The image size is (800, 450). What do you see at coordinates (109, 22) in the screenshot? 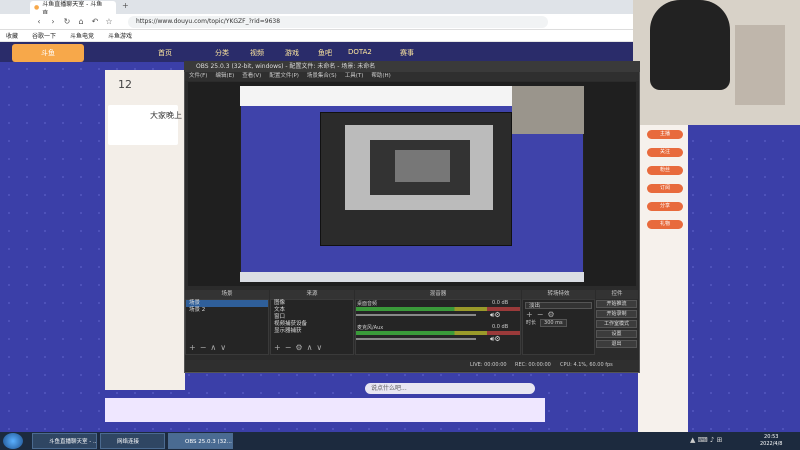
I see `star-icon: ☆` at bounding box center [109, 22].